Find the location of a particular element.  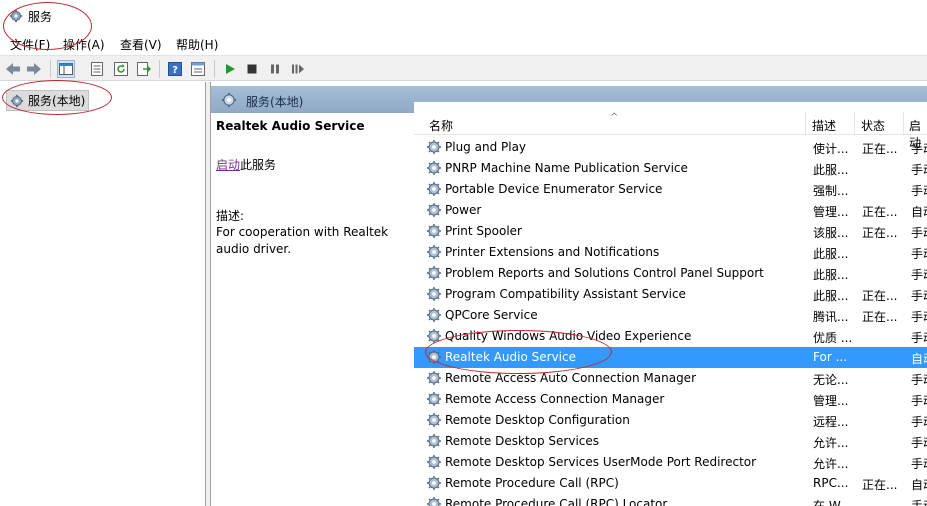

back-arrow-icon is located at coordinates (13, 69).